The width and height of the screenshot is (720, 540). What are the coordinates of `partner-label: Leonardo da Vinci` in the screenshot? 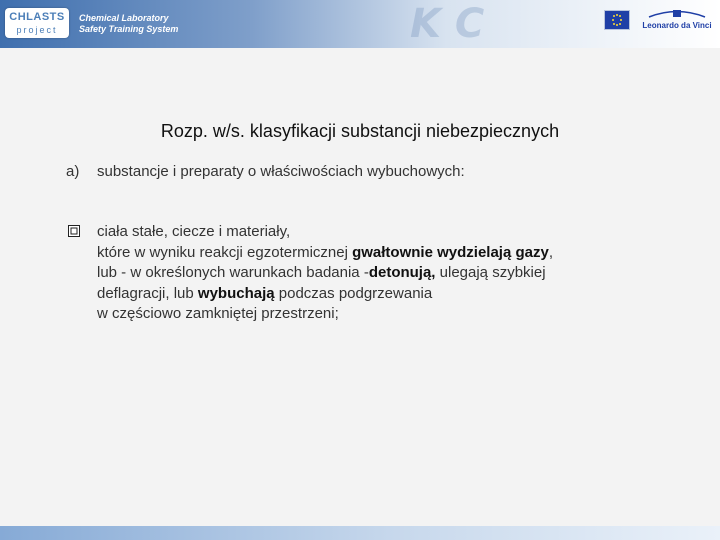 It's located at (677, 25).